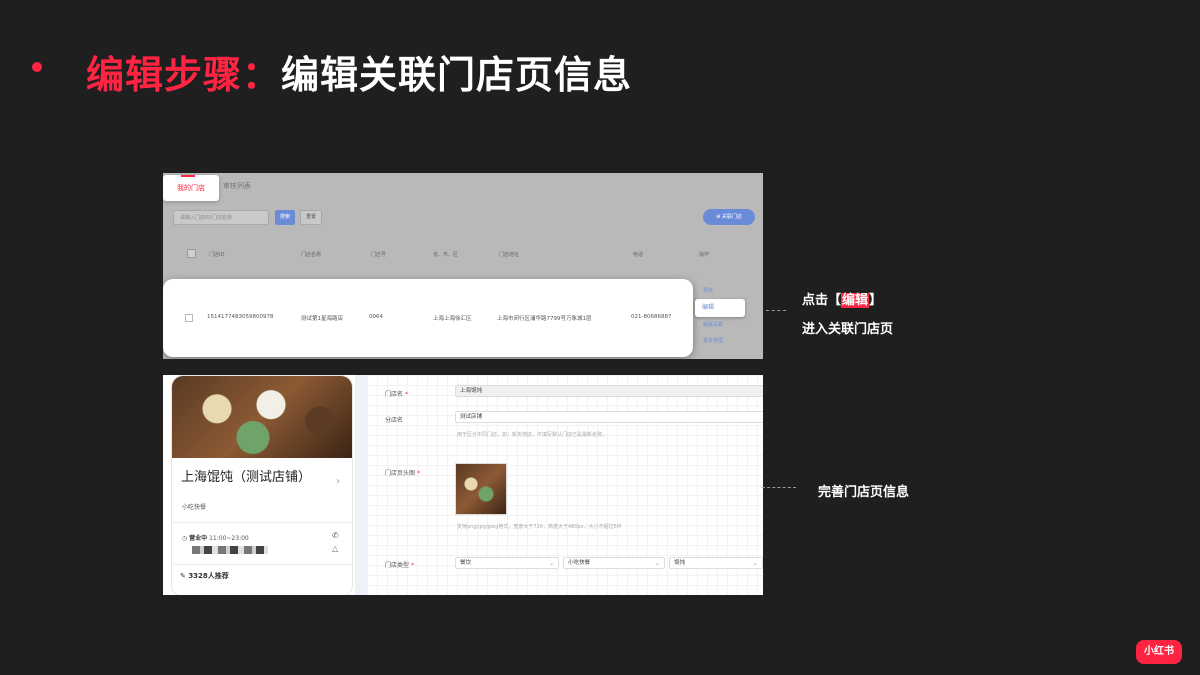 The height and width of the screenshot is (675, 1200). What do you see at coordinates (194, 507) in the screenshot?
I see `preview-category: 小吃快餐` at bounding box center [194, 507].